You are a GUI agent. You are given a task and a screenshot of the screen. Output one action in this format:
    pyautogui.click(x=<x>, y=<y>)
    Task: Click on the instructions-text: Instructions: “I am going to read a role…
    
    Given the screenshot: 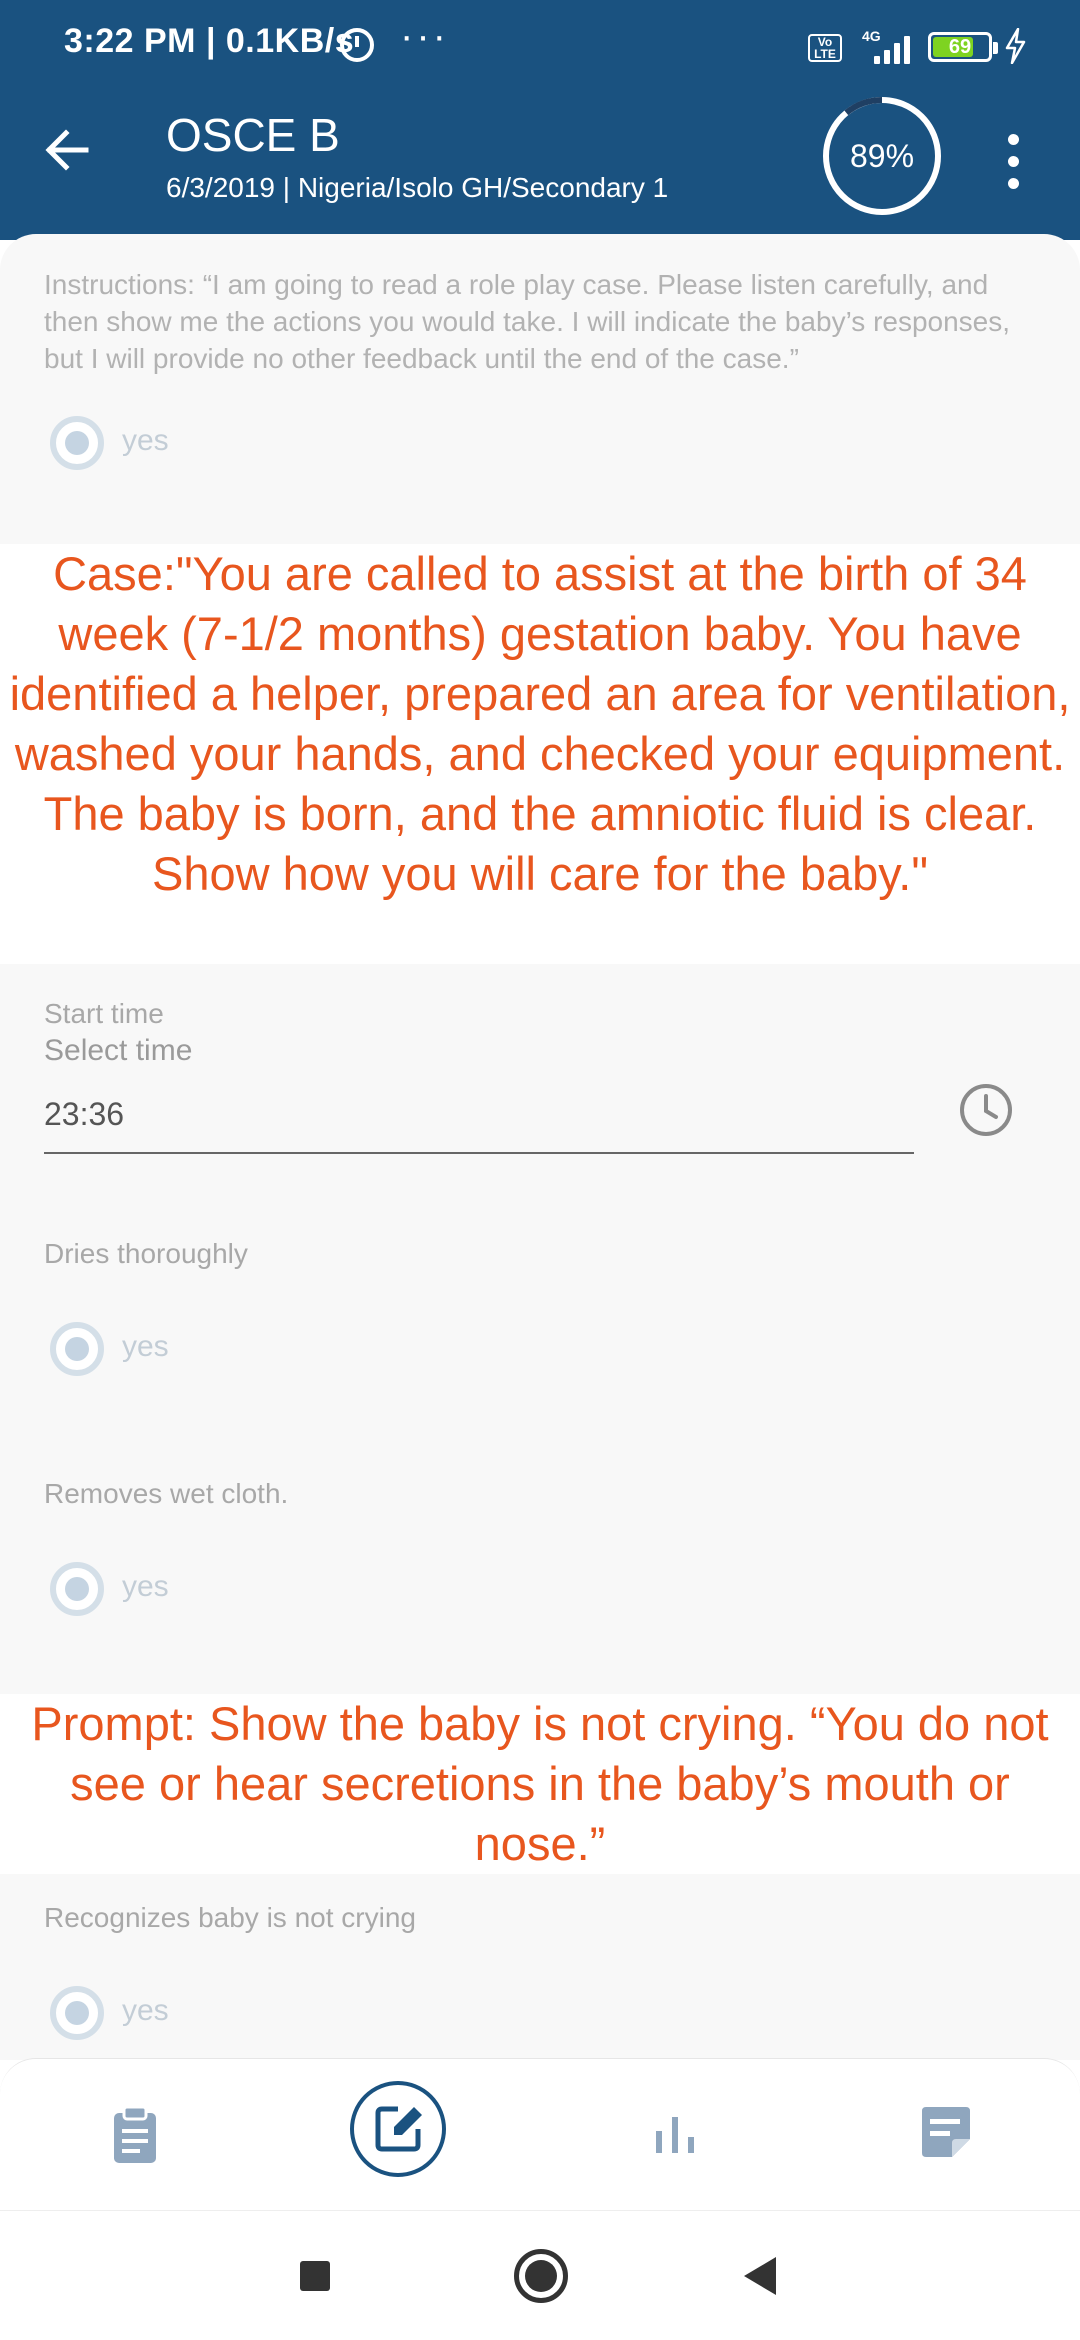 What is the action you would take?
    pyautogui.click(x=527, y=321)
    